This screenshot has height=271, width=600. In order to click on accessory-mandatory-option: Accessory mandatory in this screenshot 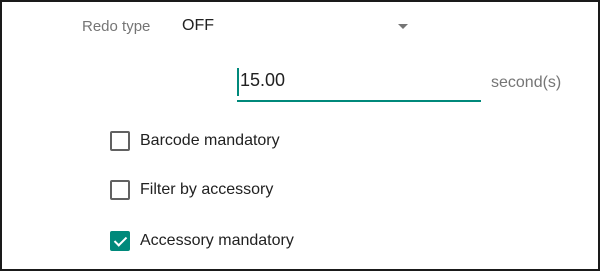, I will do `click(202, 241)`.